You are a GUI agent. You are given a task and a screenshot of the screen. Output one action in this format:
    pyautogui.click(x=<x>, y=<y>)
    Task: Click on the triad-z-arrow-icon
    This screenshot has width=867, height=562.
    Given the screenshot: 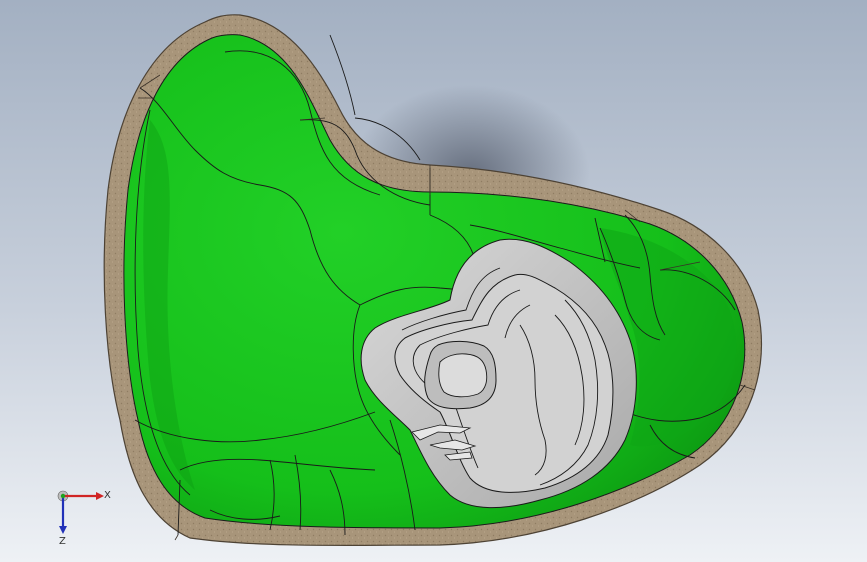 What is the action you would take?
    pyautogui.click(x=63, y=530)
    